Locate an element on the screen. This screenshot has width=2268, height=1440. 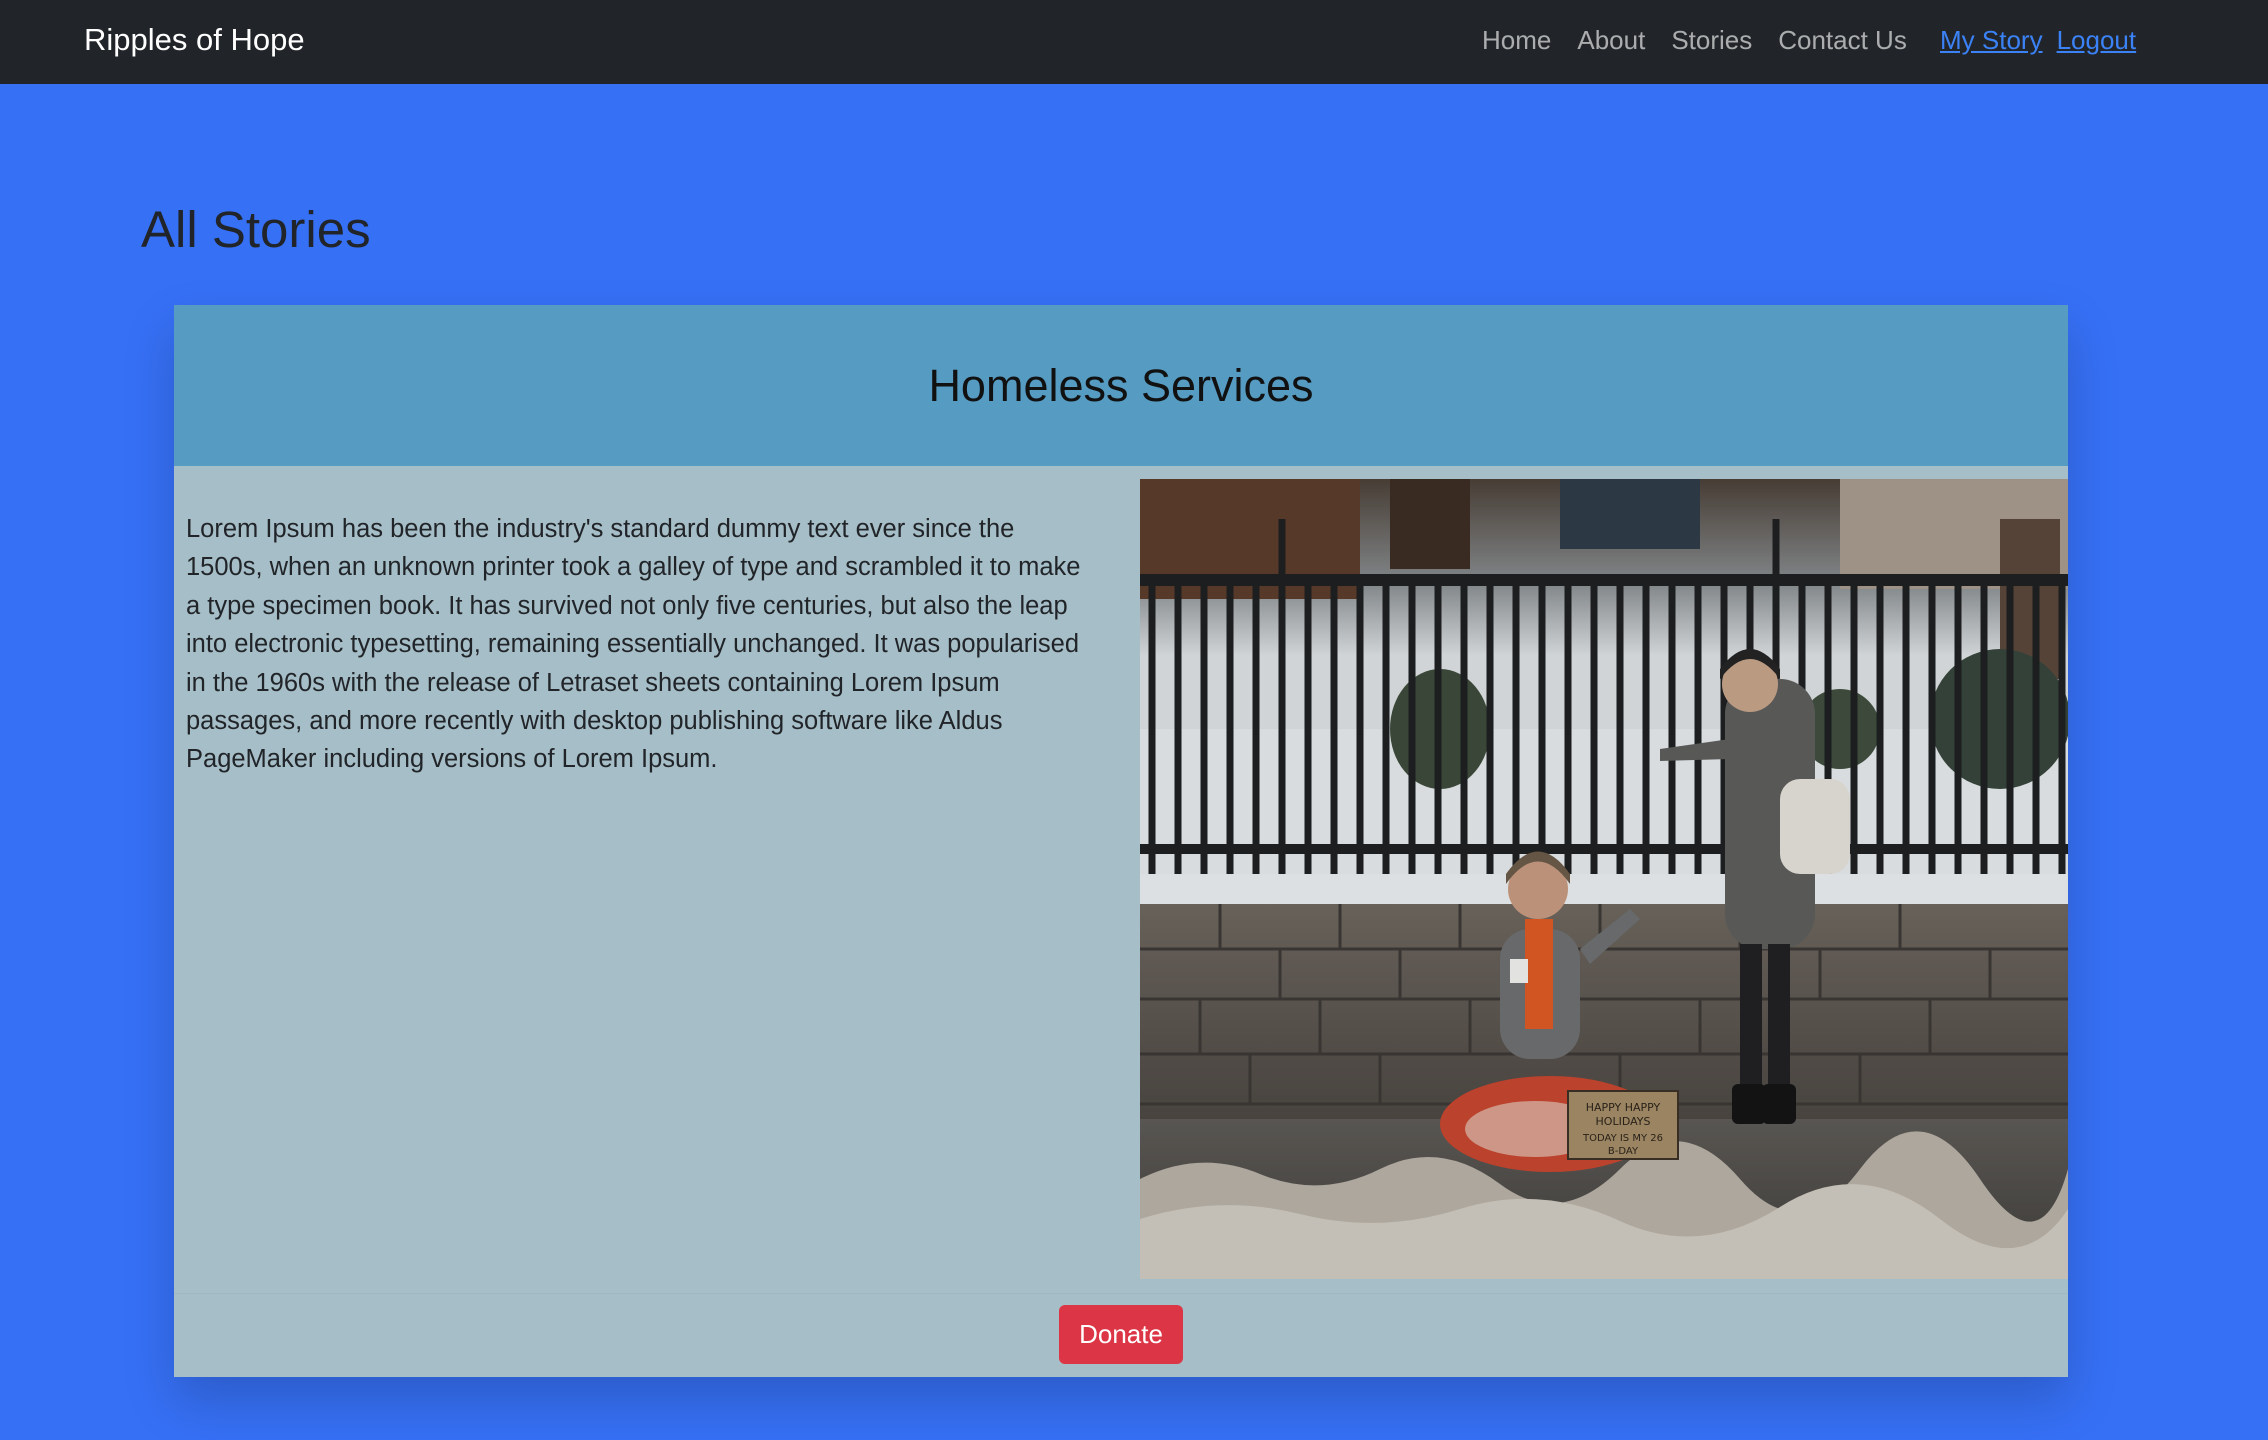
page-title: All Stories is located at coordinates (256, 229).